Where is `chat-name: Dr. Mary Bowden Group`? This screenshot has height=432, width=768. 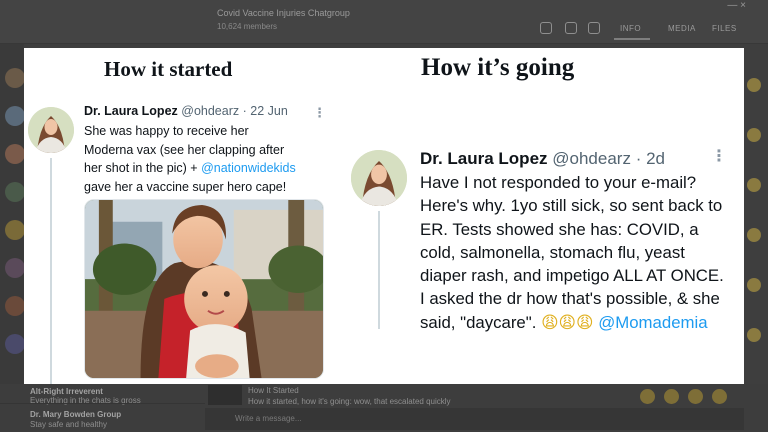 chat-name: Dr. Mary Bowden Group is located at coordinates (76, 414).